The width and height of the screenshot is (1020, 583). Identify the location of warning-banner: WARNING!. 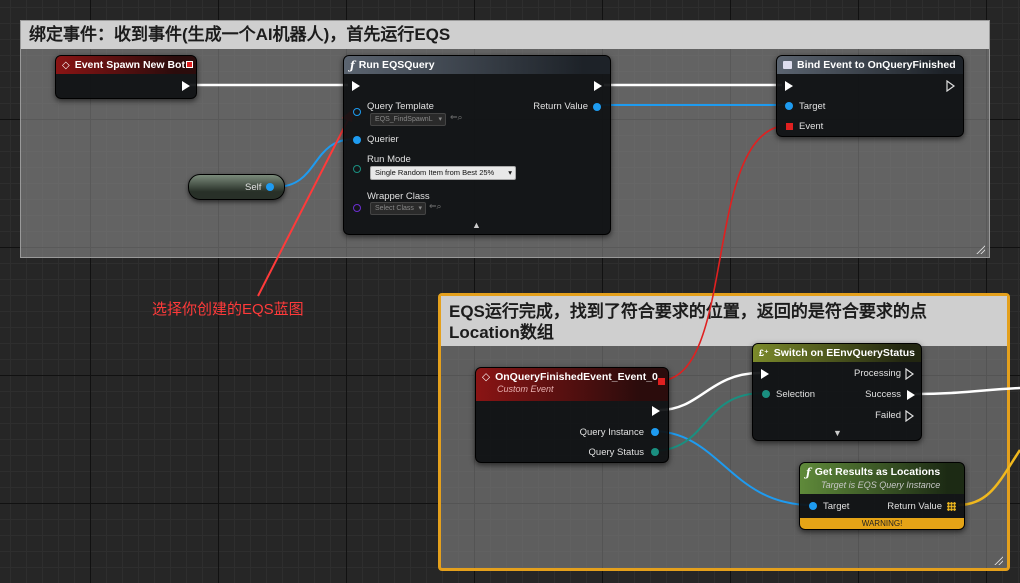
(882, 523).